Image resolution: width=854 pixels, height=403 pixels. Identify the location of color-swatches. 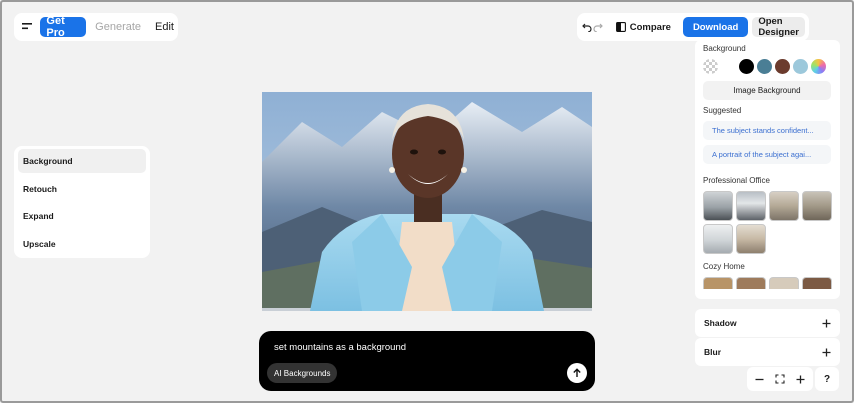
(767, 66).